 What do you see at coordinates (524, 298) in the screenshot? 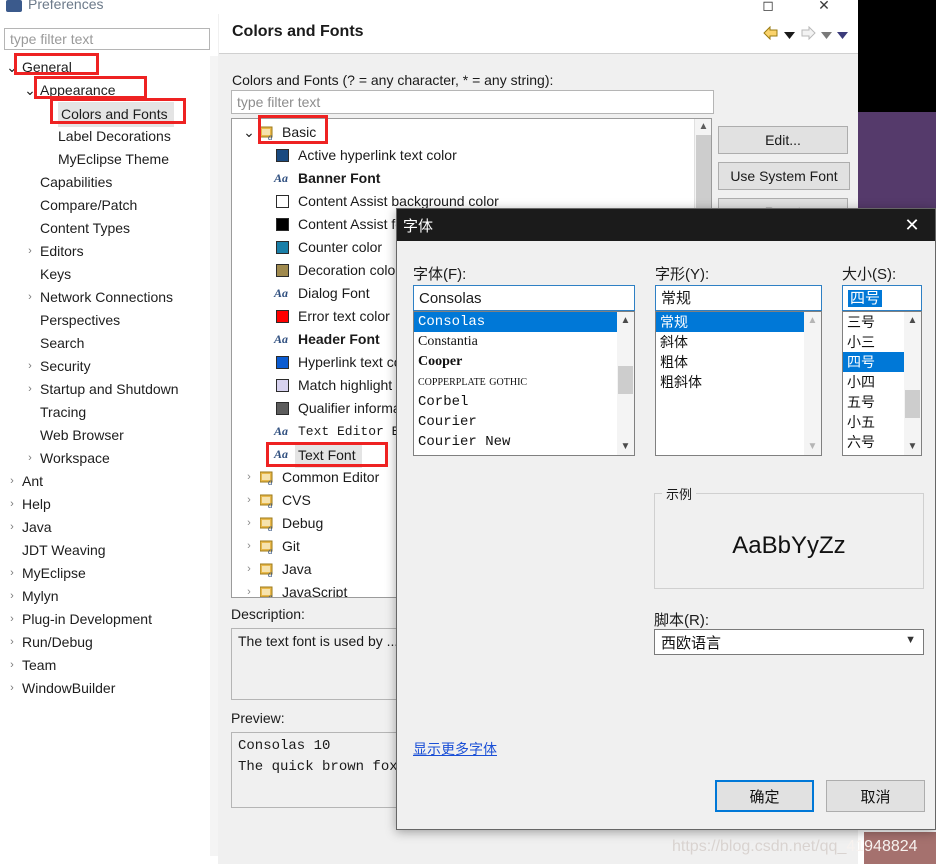
I see `font-family-input: Consolas` at bounding box center [524, 298].